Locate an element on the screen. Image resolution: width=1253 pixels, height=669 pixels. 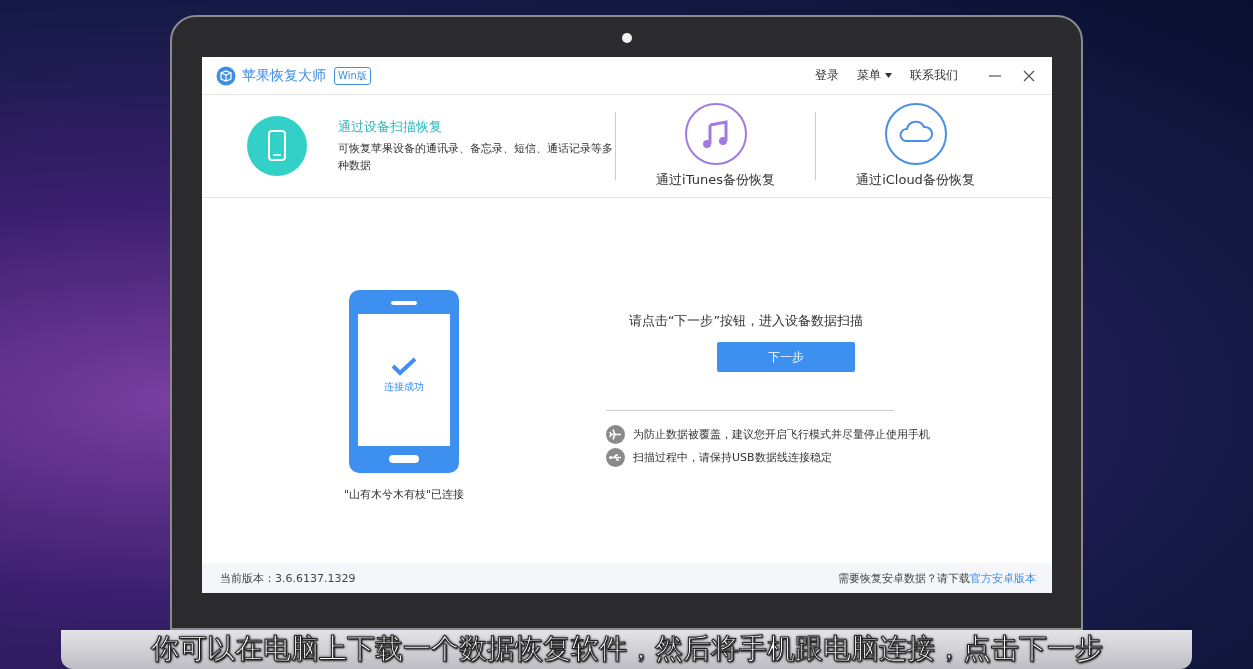
recovery-mode-tab: 通过iCloud备份恢复 is located at coordinates (915, 146).